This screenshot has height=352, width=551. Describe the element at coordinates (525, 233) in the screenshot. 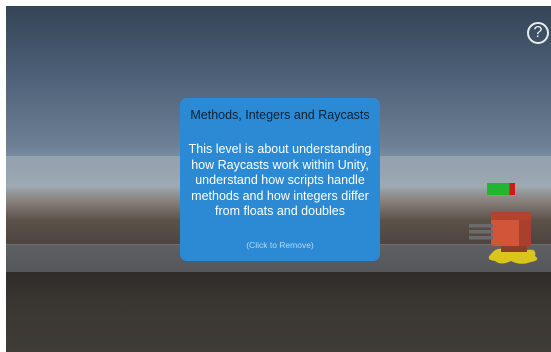

I see `turret-side-shade` at that location.